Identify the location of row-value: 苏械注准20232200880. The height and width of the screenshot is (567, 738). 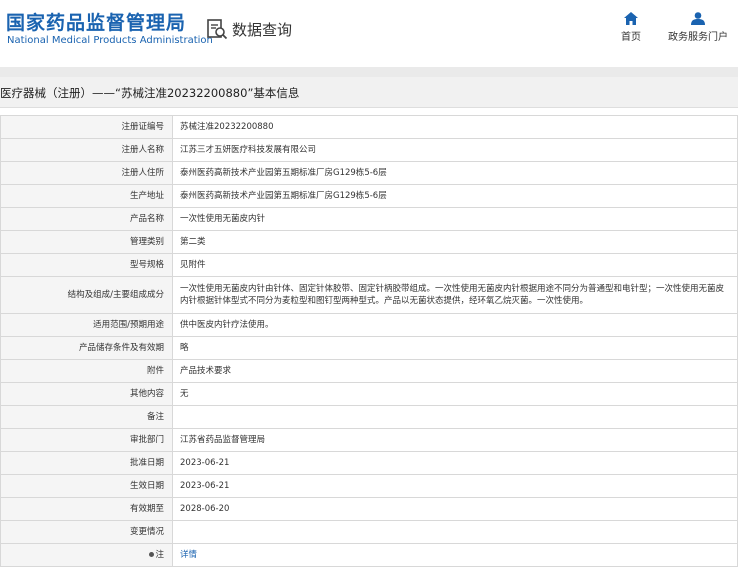
(455, 127).